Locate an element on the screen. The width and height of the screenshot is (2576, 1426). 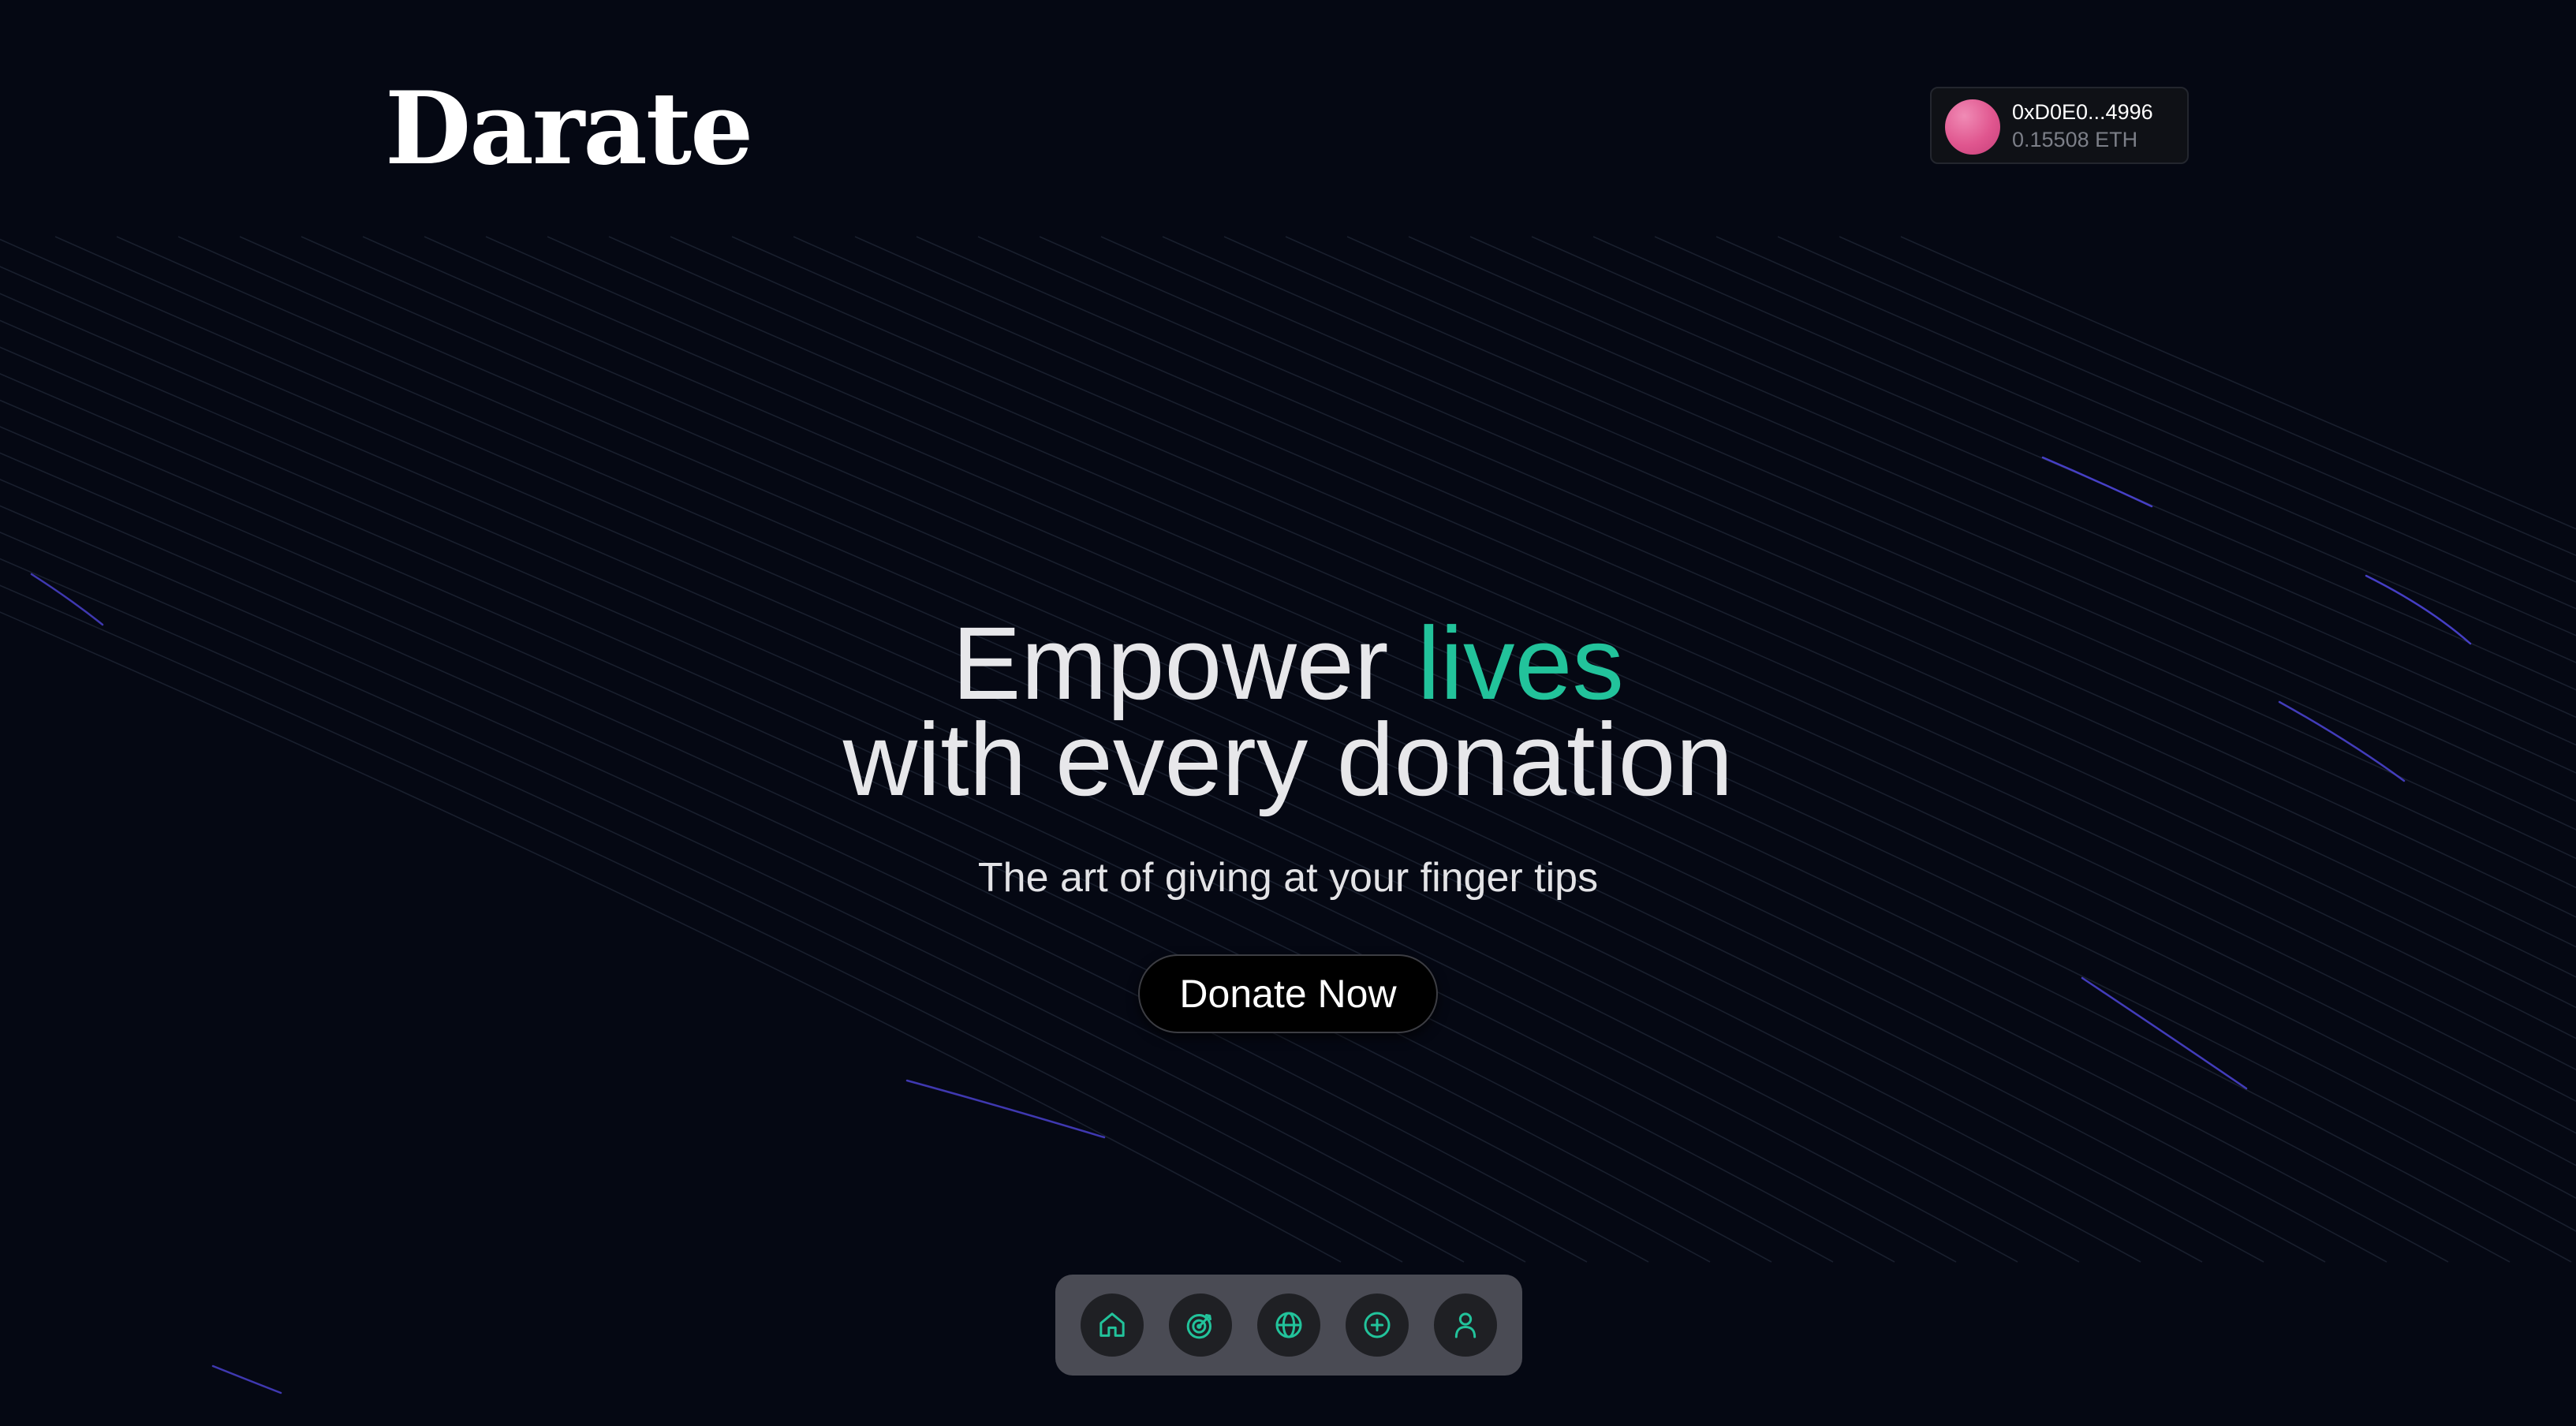
brand-logo: Darate is located at coordinates (569, 128).